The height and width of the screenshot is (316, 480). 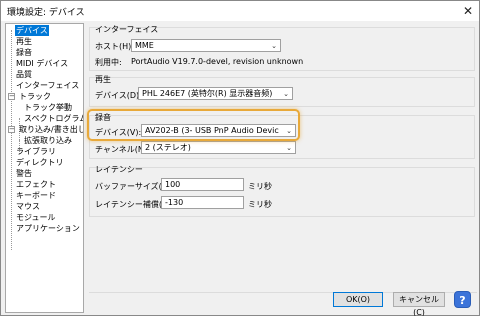 I want to click on tree-item-interface: インターフェイス, so click(x=47, y=85).